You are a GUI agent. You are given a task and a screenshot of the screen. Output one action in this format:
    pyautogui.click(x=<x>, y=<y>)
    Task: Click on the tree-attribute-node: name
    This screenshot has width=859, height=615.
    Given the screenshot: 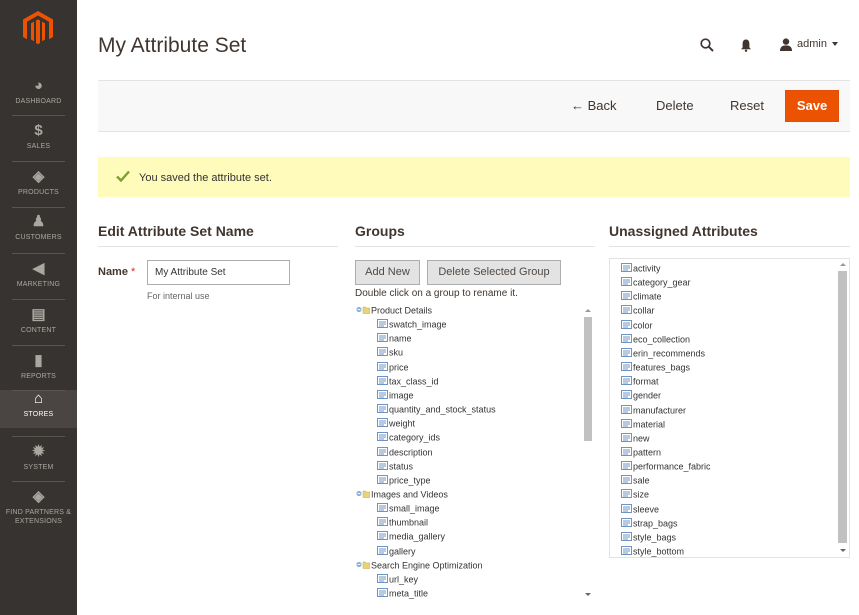 What is the action you would take?
    pyautogui.click(x=394, y=339)
    